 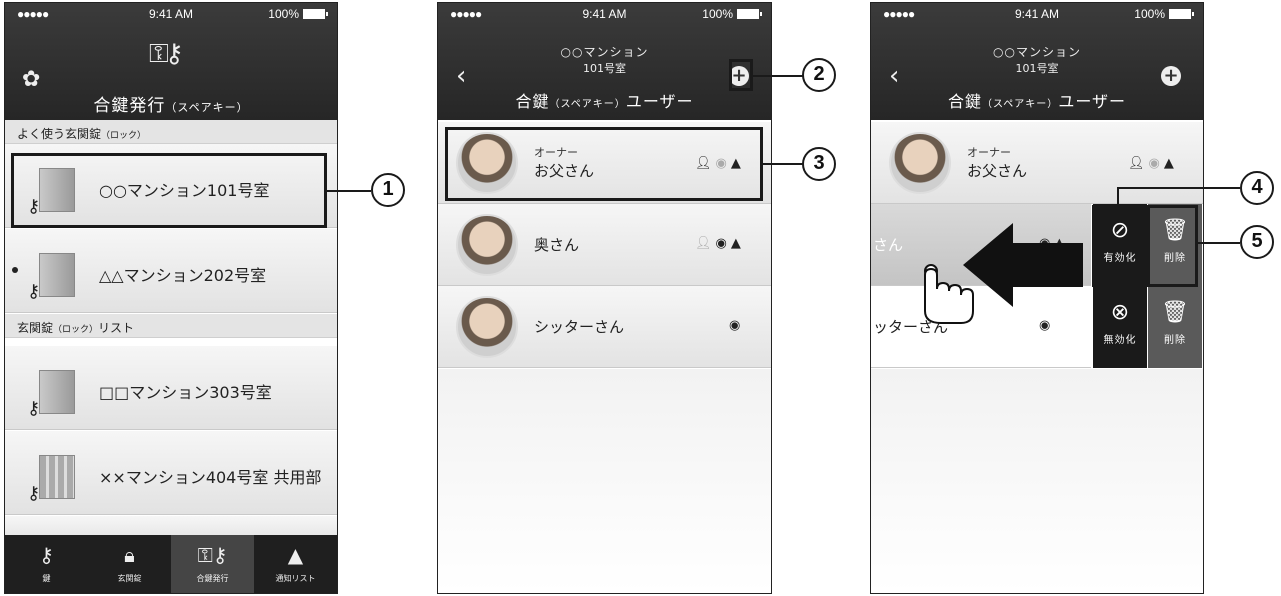 I want to click on callout-badge-4: 4, so click(x=1257, y=188).